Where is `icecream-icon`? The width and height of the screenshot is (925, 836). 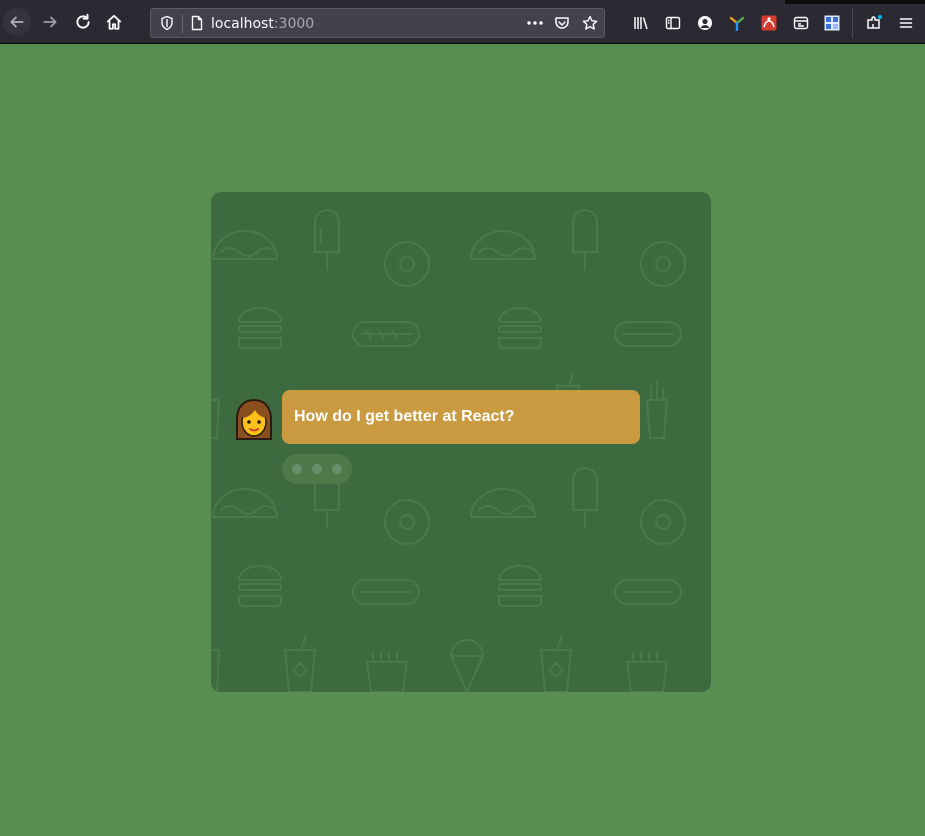 icecream-icon is located at coordinates (467, 665).